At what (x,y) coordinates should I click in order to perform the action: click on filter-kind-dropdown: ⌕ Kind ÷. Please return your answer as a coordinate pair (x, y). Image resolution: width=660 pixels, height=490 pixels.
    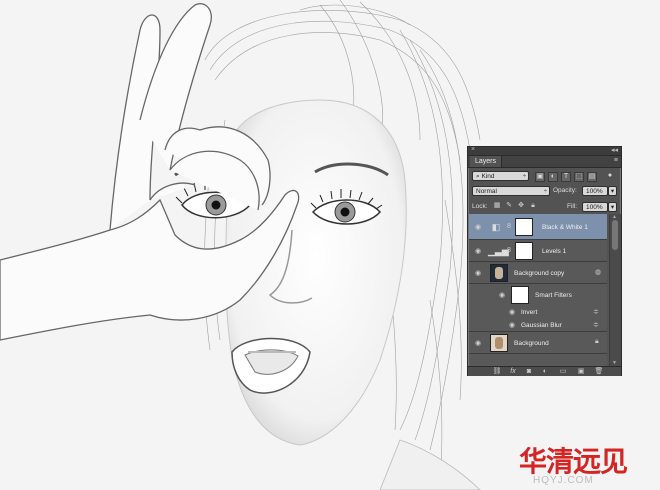
    Looking at the image, I should click on (500, 176).